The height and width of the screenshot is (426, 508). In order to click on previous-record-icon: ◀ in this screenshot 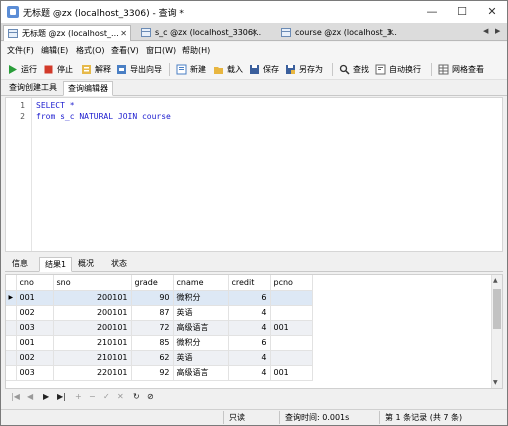, I will do `click(30, 396)`.